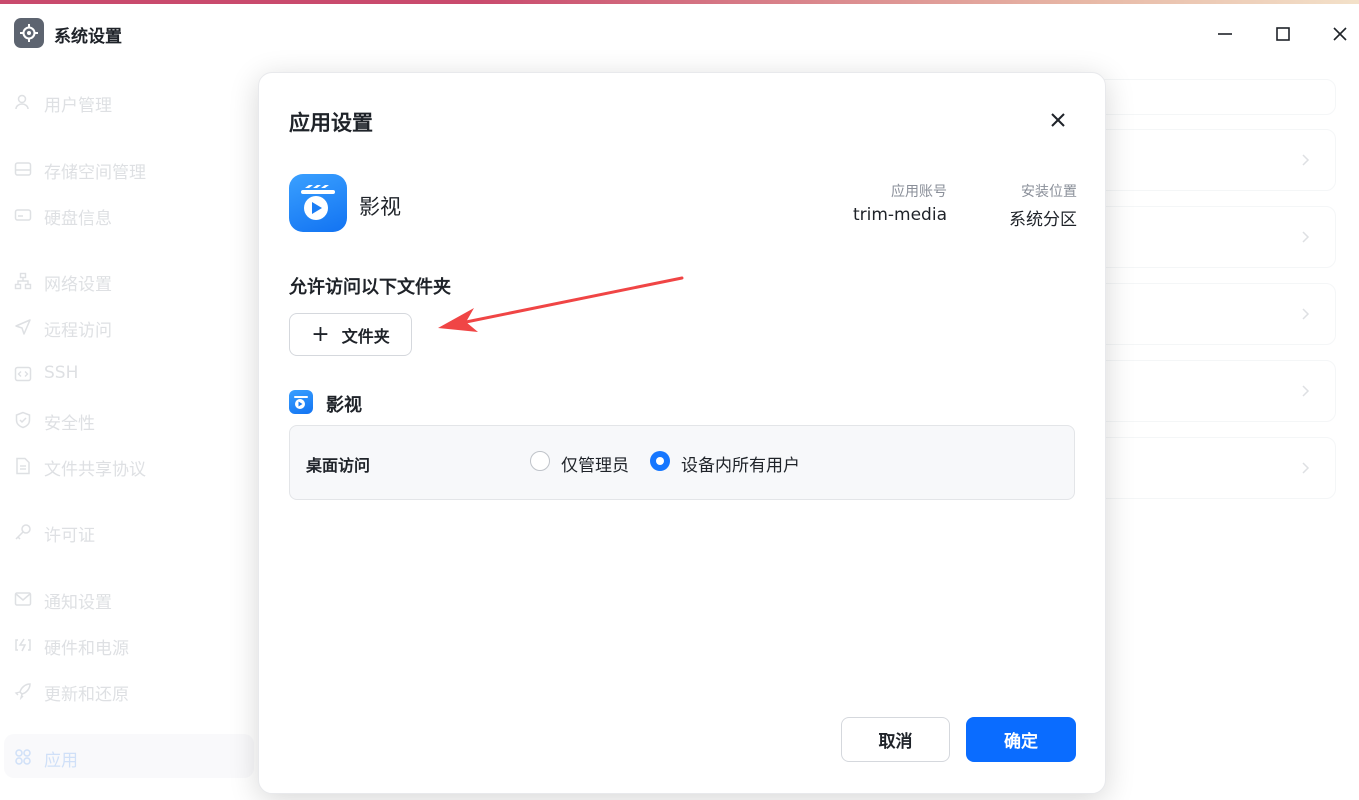 The image size is (1359, 800). I want to click on folders-section-title: 允许访问以下文件夹, so click(370, 287).